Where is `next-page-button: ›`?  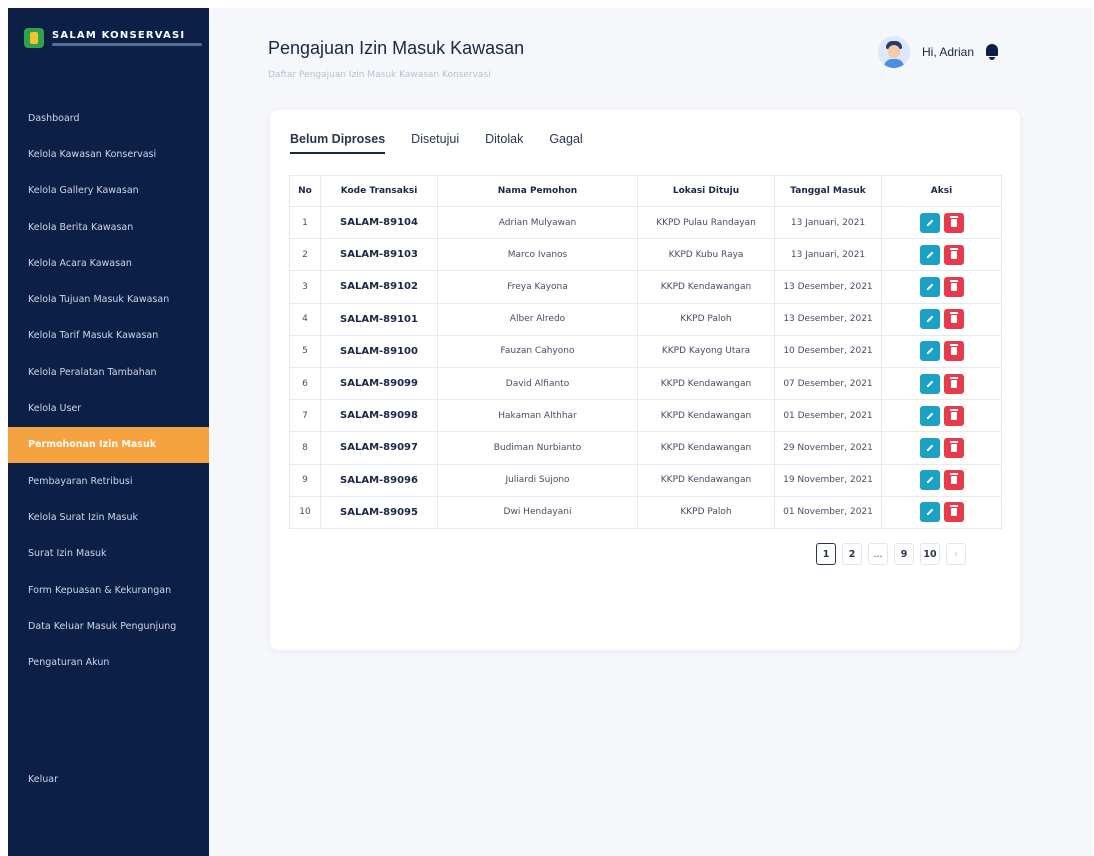 next-page-button: › is located at coordinates (956, 554).